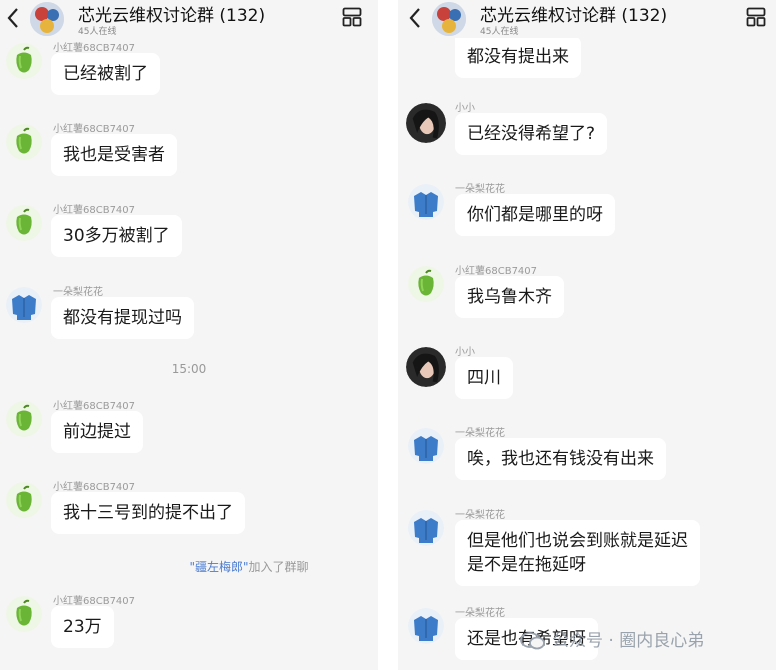 The height and width of the screenshot is (670, 776). Describe the element at coordinates (114, 155) in the screenshot. I see `message-bubble: 我也是受害者` at that location.